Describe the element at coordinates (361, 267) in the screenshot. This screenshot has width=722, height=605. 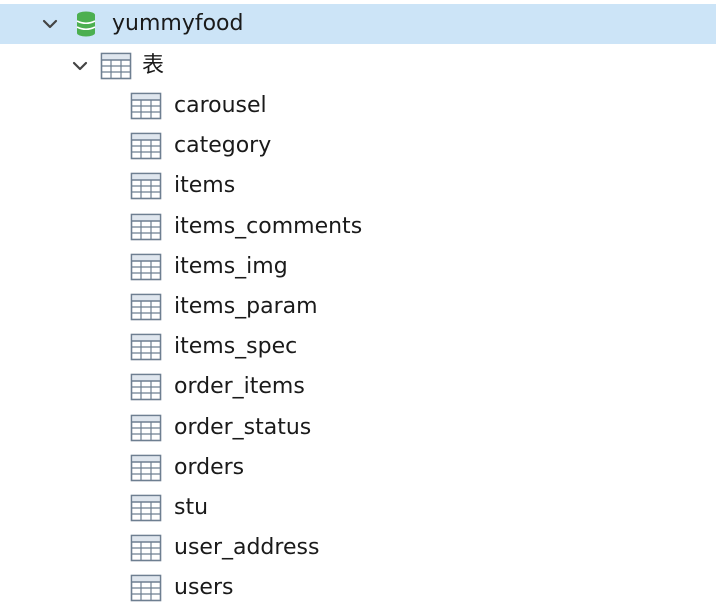
I see `table-row-items-img: items_img` at that location.